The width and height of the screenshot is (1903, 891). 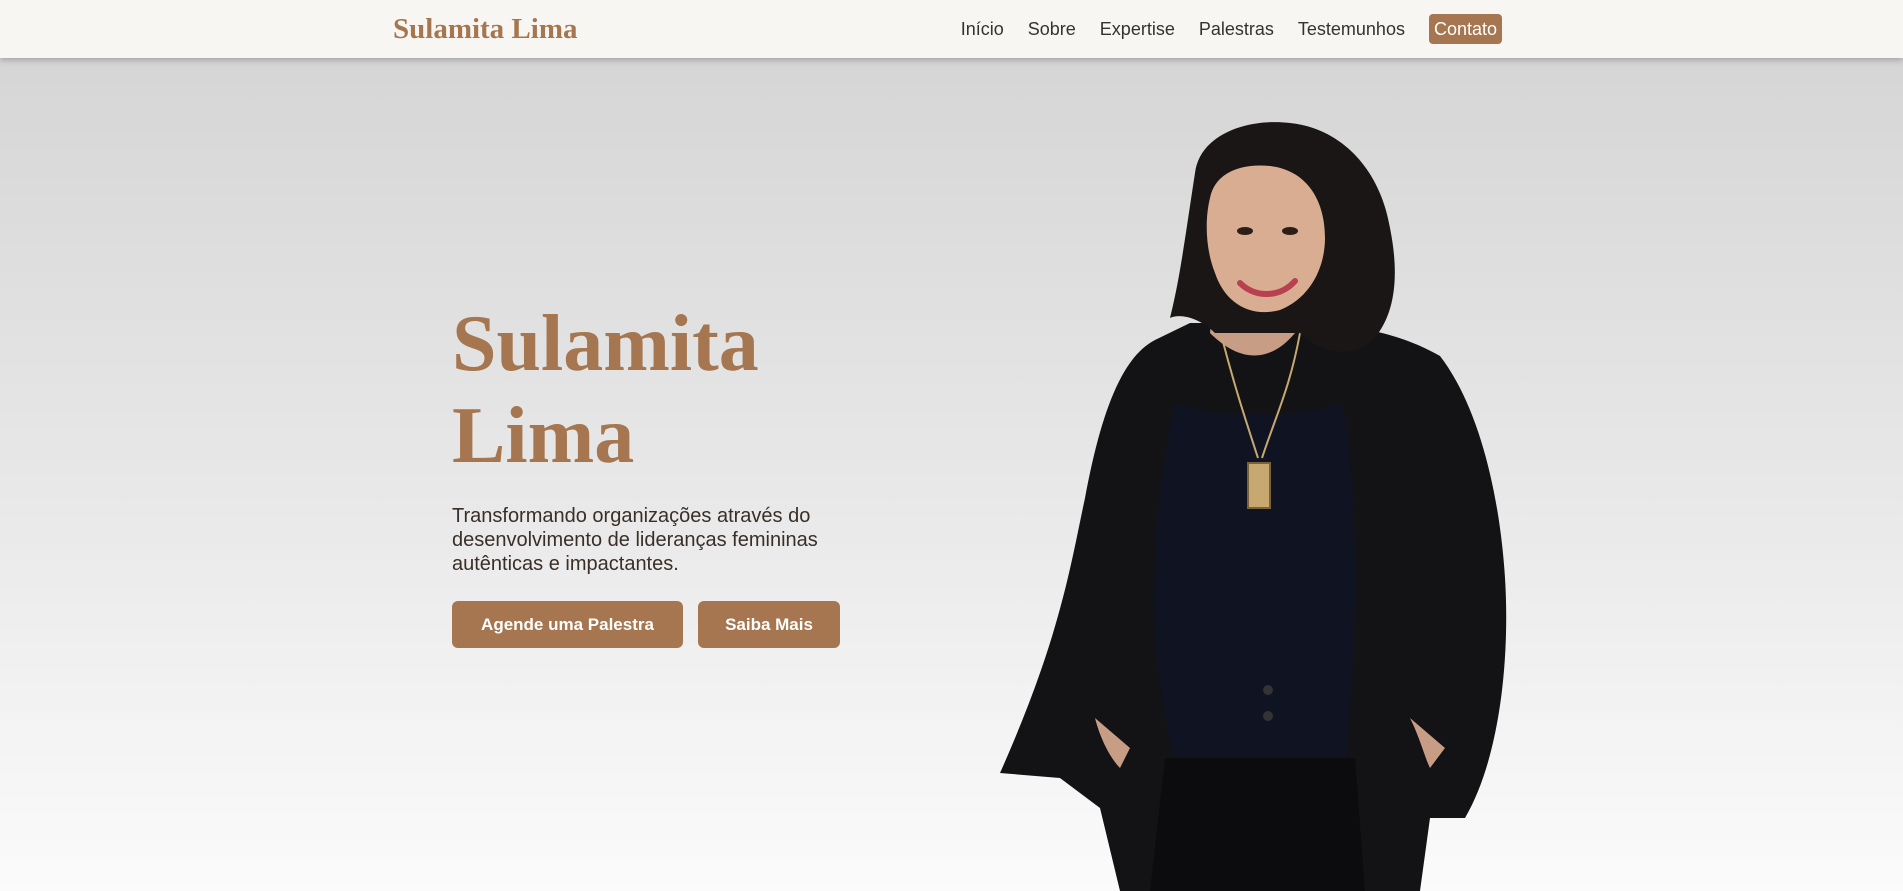 I want to click on hero-buttons: Agende uma Palestra Saiba Mais, so click(x=677, y=624).